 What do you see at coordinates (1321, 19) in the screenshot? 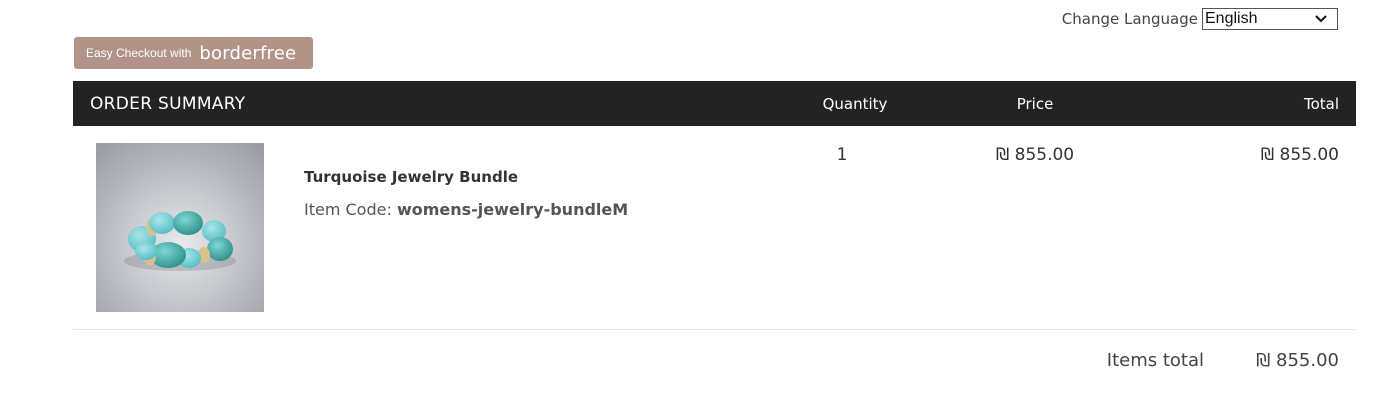
I see `chevron-down-icon` at bounding box center [1321, 19].